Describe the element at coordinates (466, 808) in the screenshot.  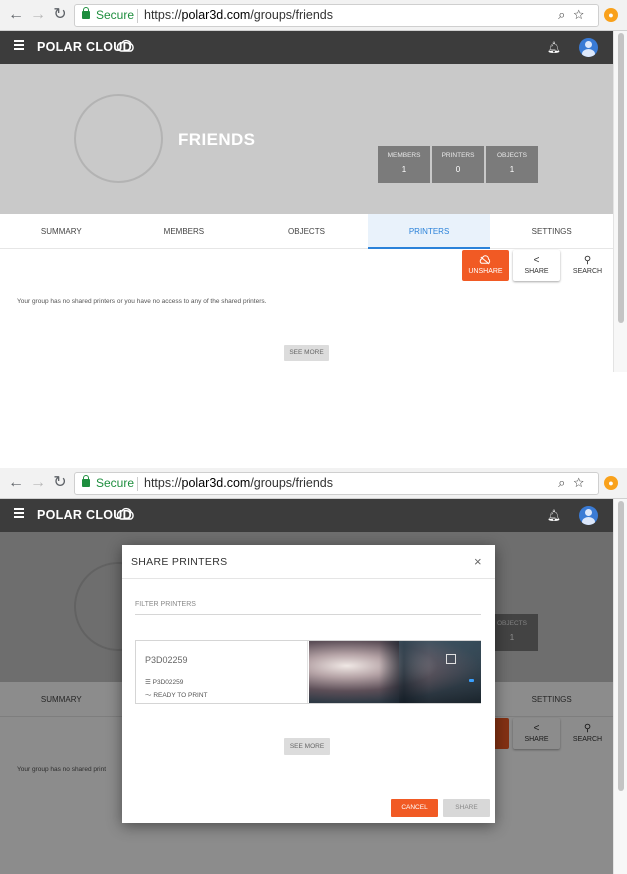
I see `dialog-share-button: SHARE` at that location.